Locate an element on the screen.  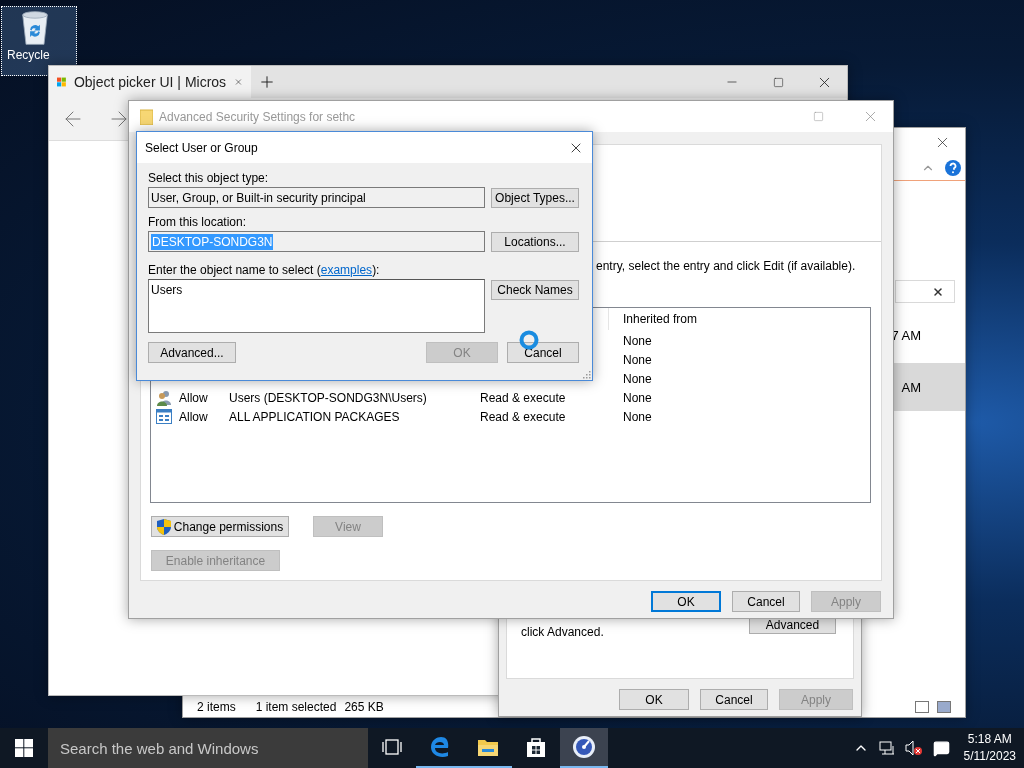
shield-icon is located at coordinates (163, 526).